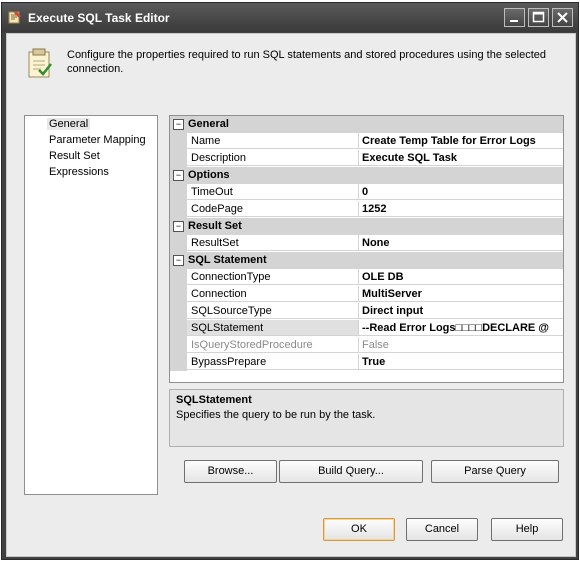 Image resolution: width=580 pixels, height=562 pixels. What do you see at coordinates (290, 17) in the screenshot?
I see `title-bar: Execute SQL Task Editor` at bounding box center [290, 17].